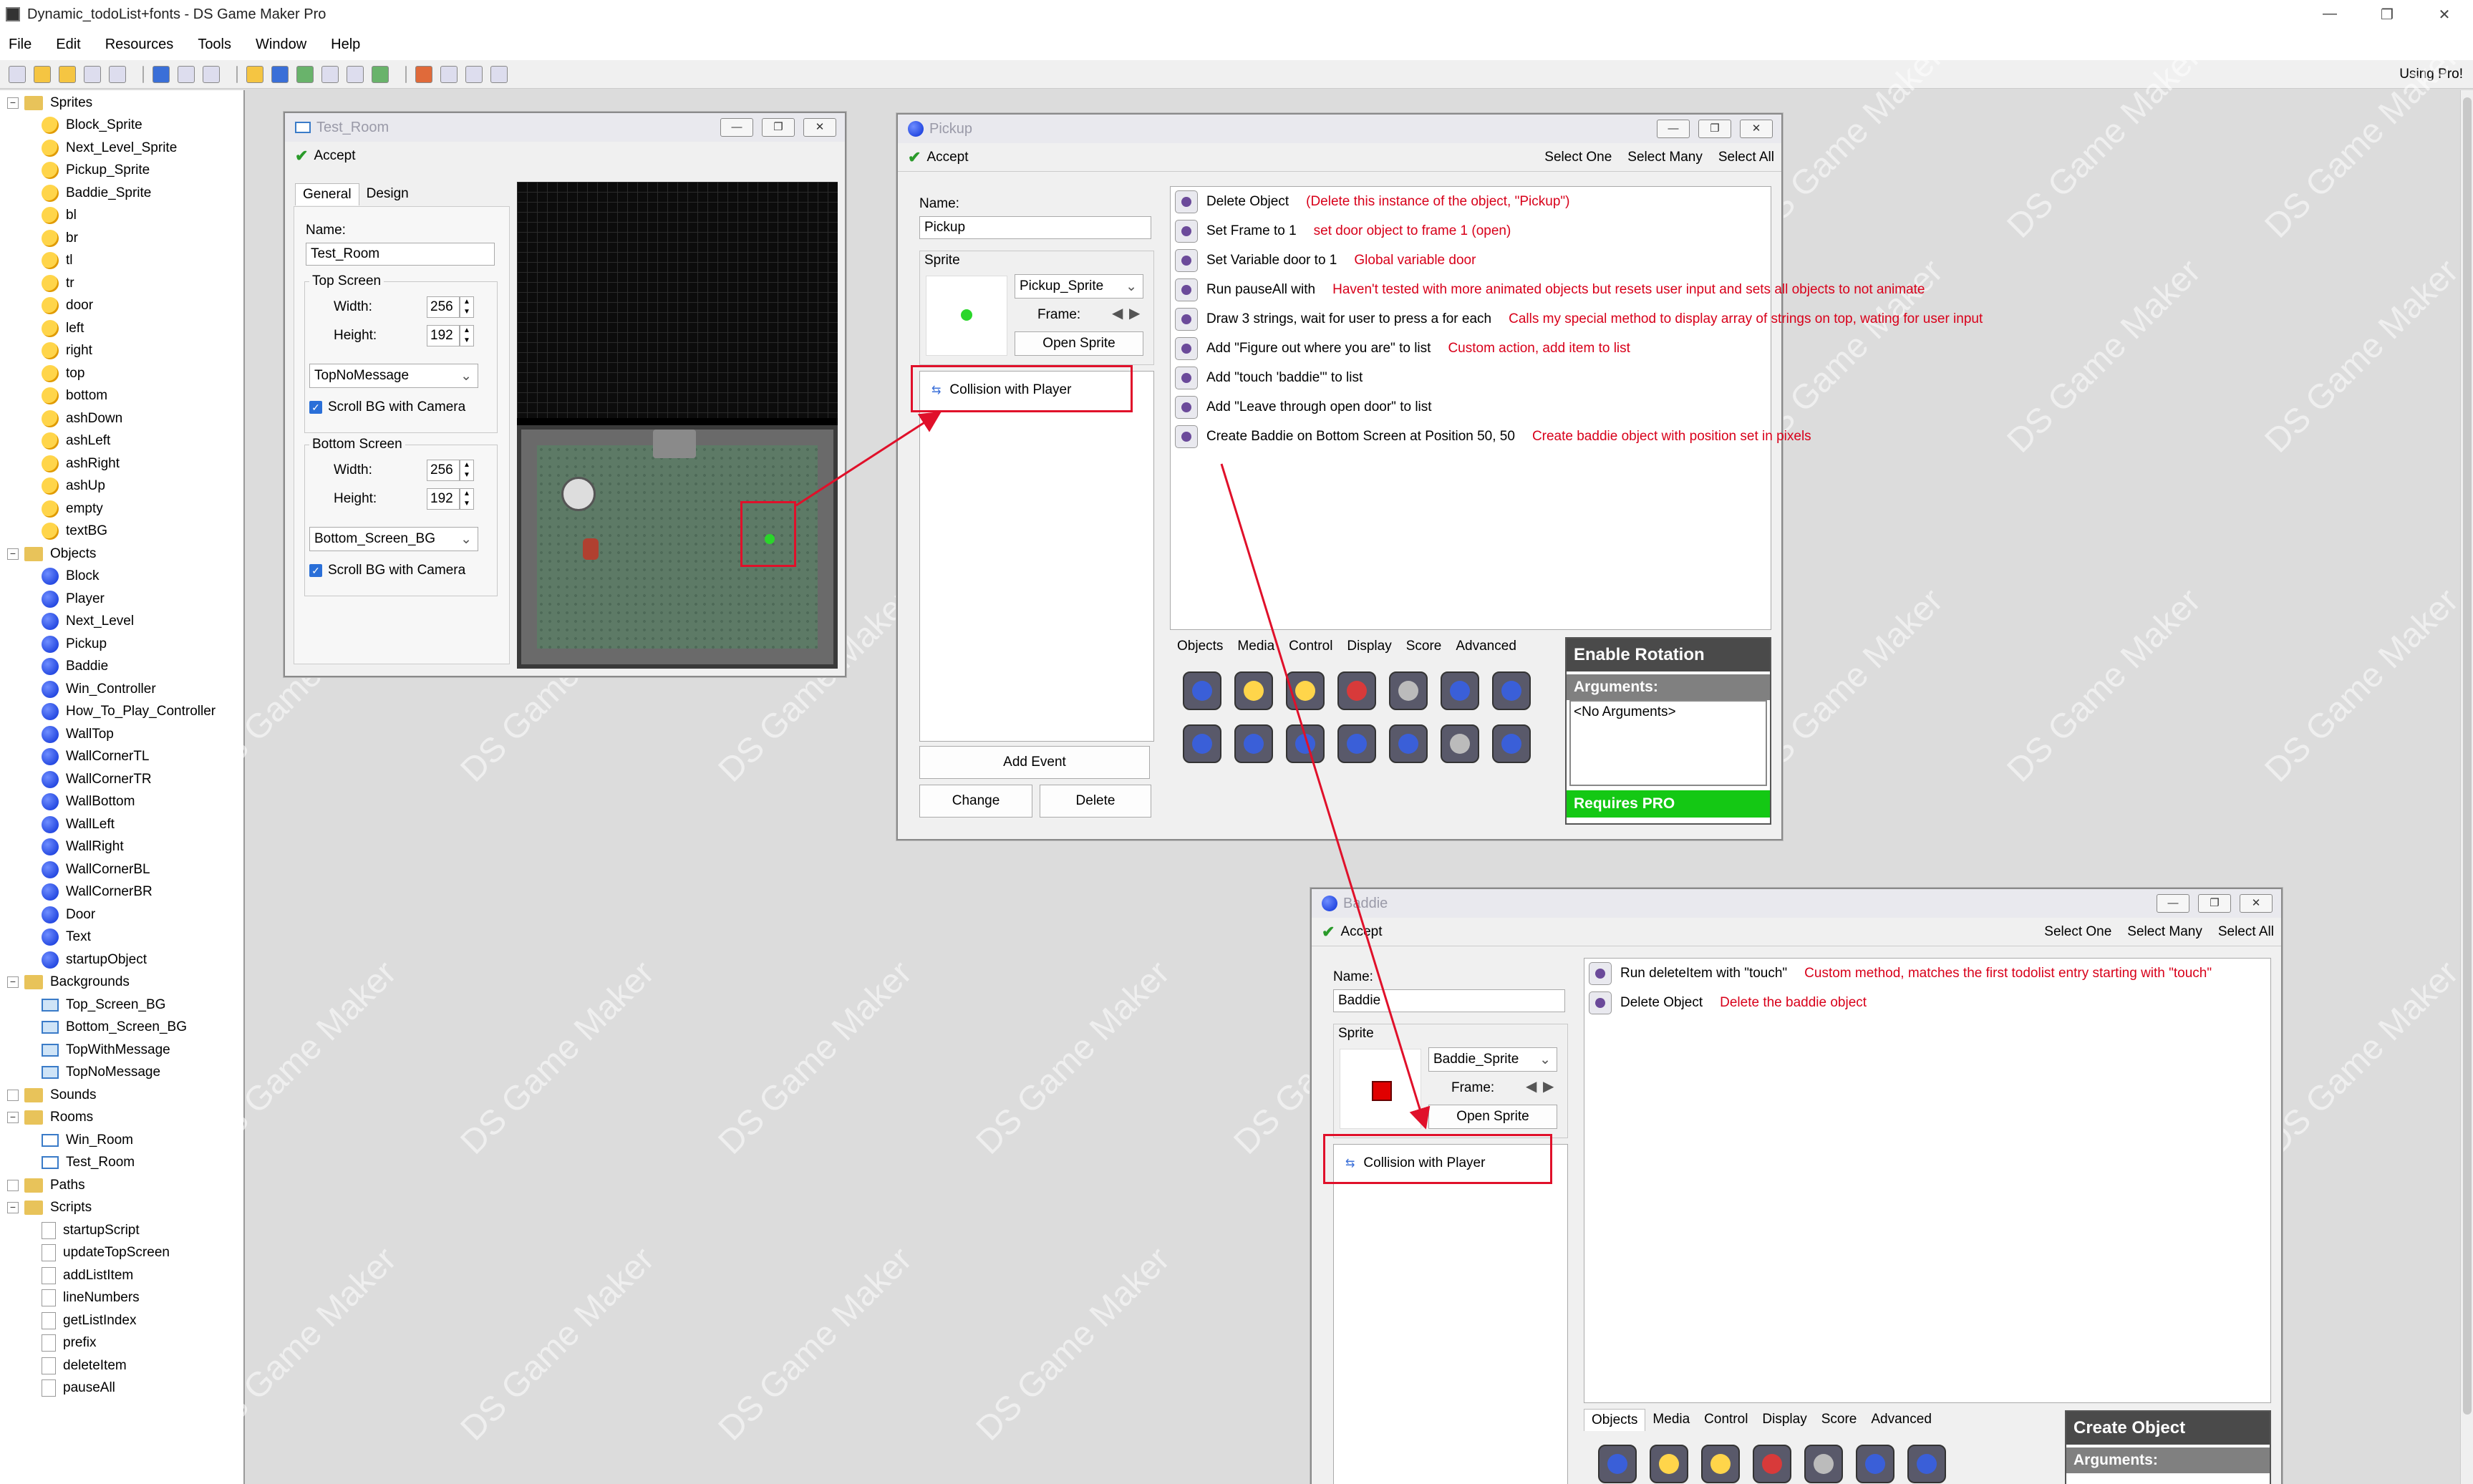  I want to click on tab-objects: Objects, so click(1200, 646).